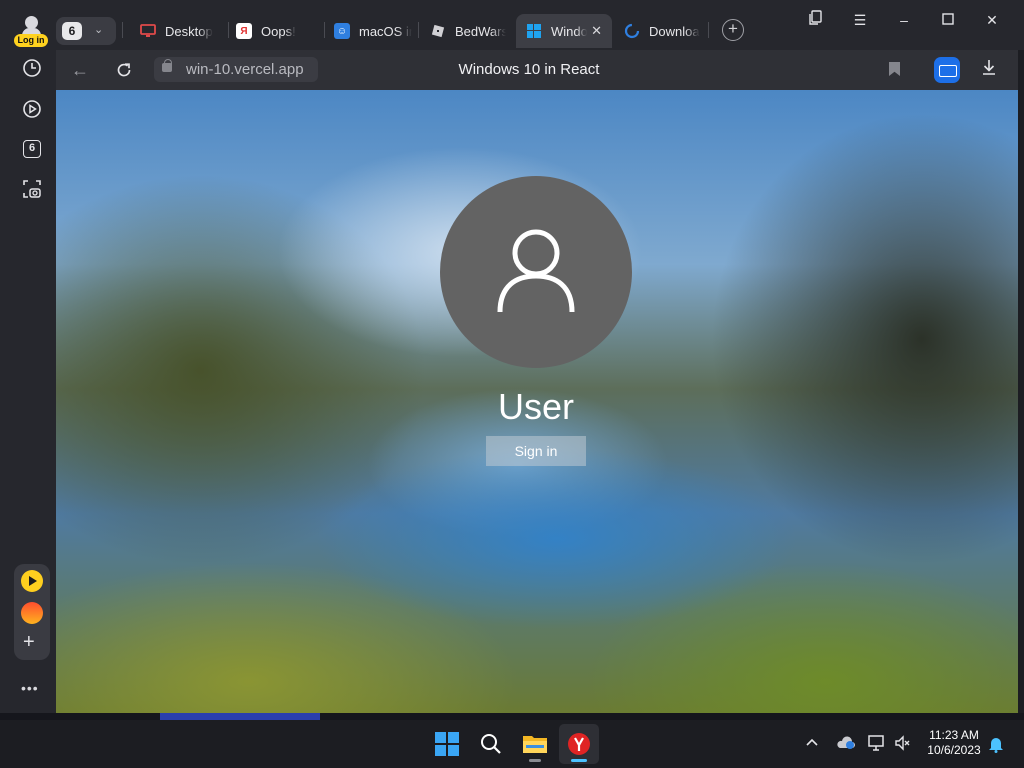 The image size is (1024, 768). I want to click on yandex-browser-icon, so click(579, 744).